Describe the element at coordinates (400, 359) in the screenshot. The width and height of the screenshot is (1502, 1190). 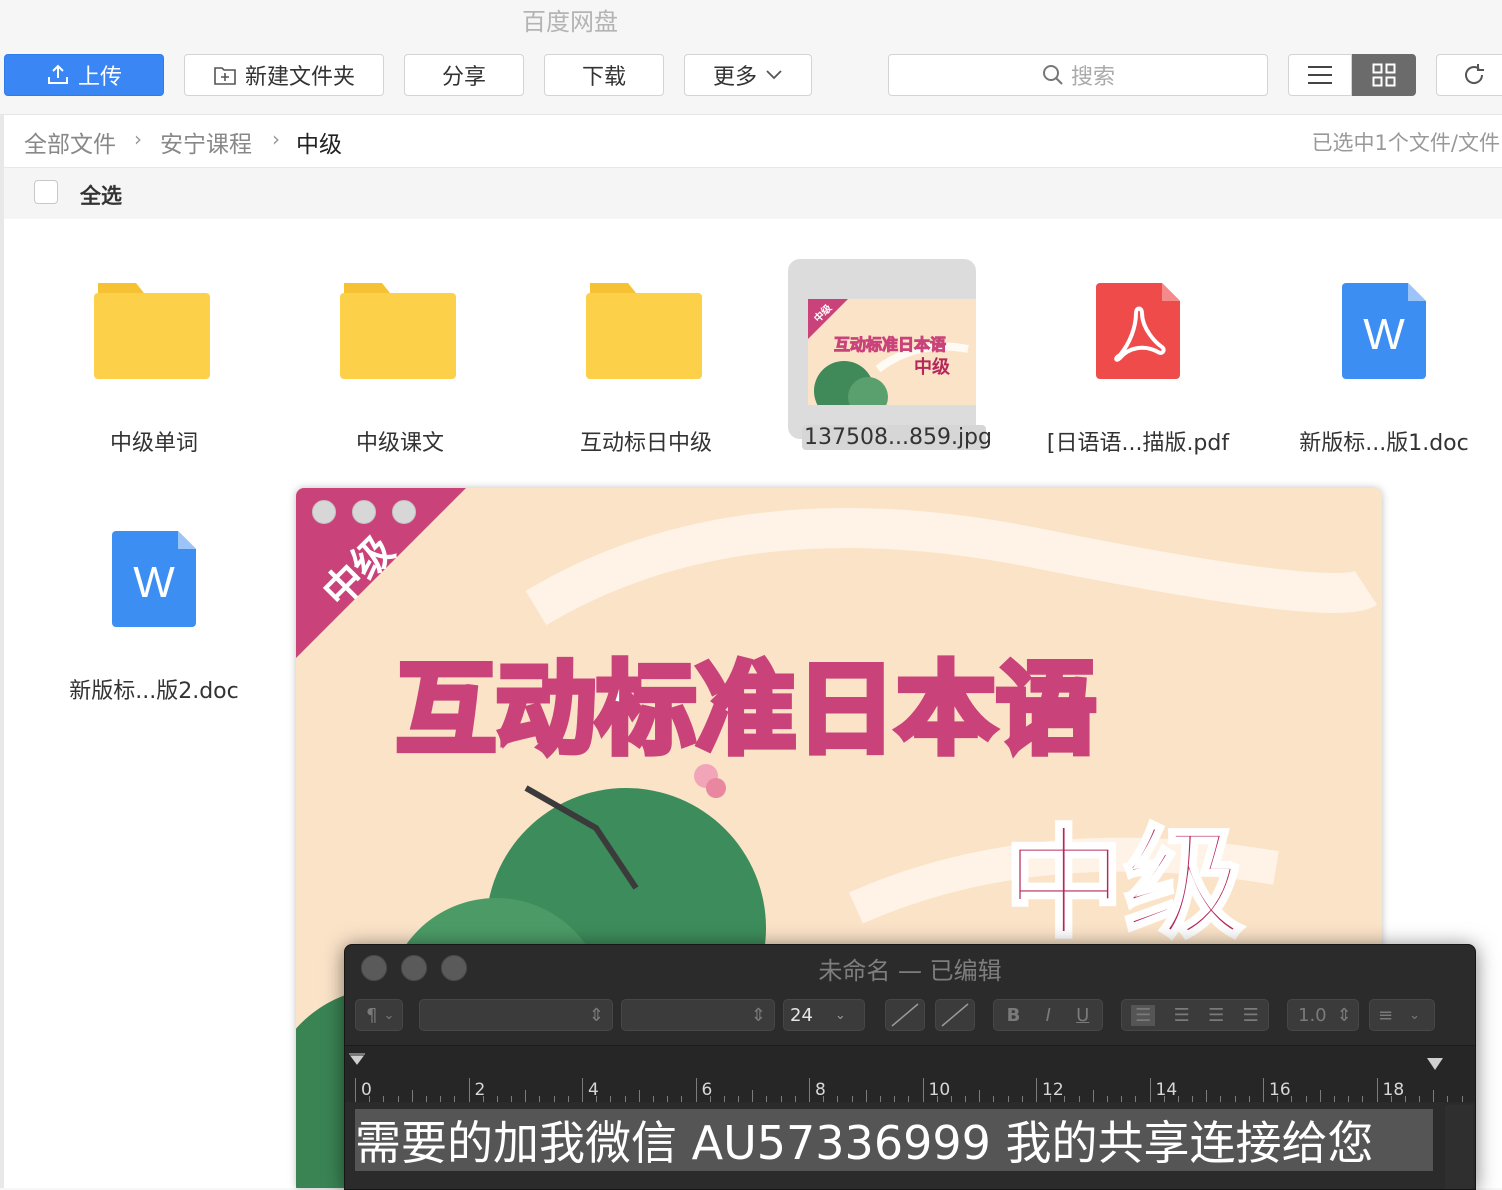
I see `file-tile-folder: 中级课文` at that location.